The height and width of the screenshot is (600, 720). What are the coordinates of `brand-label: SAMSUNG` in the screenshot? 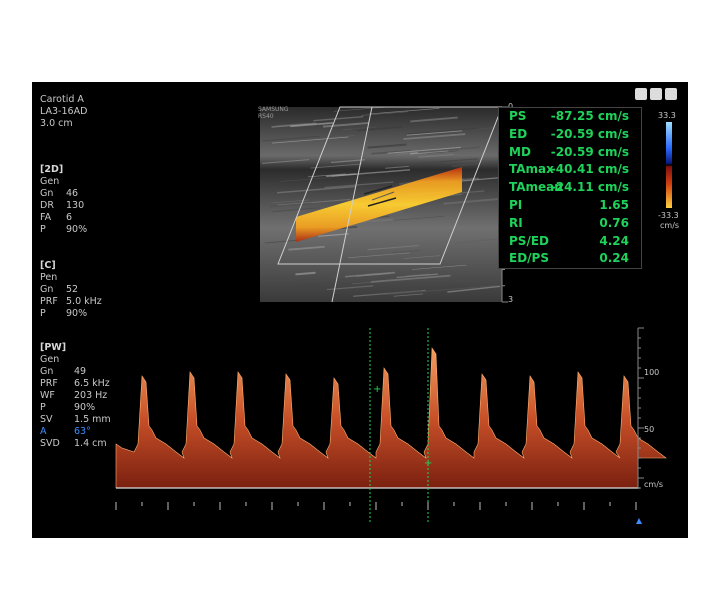 It's located at (273, 109).